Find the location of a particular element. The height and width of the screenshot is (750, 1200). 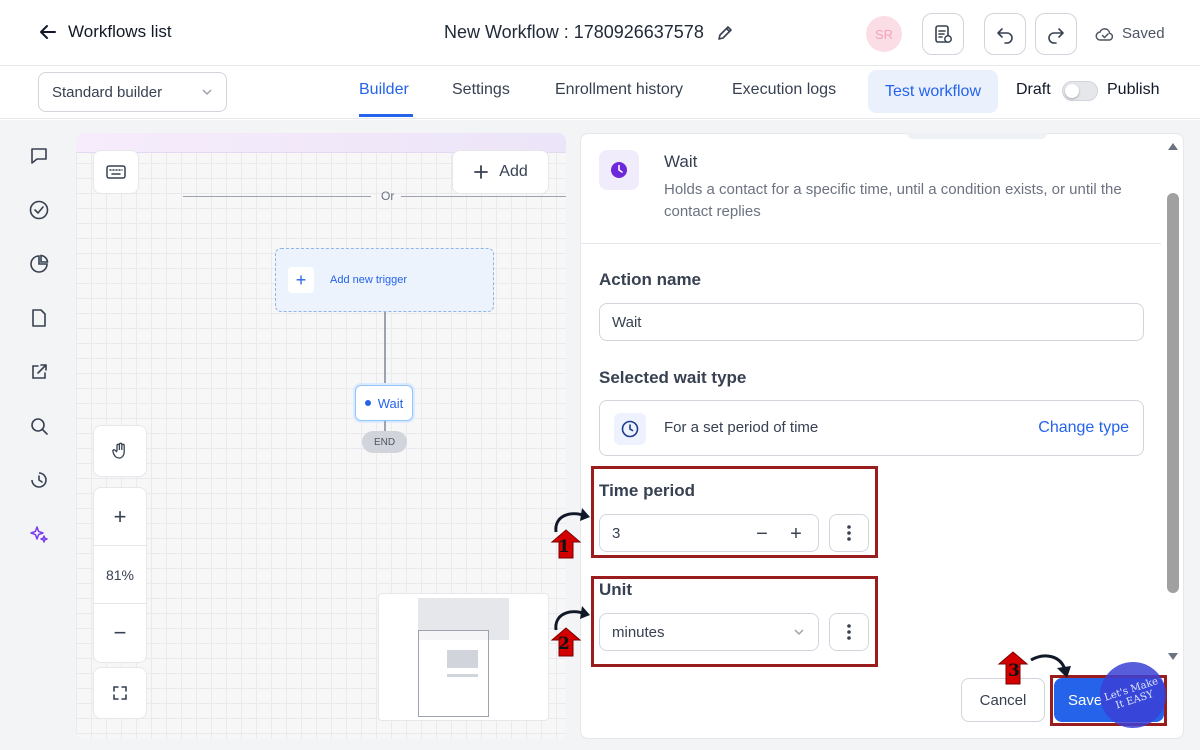

search-icon is located at coordinates (39, 426).